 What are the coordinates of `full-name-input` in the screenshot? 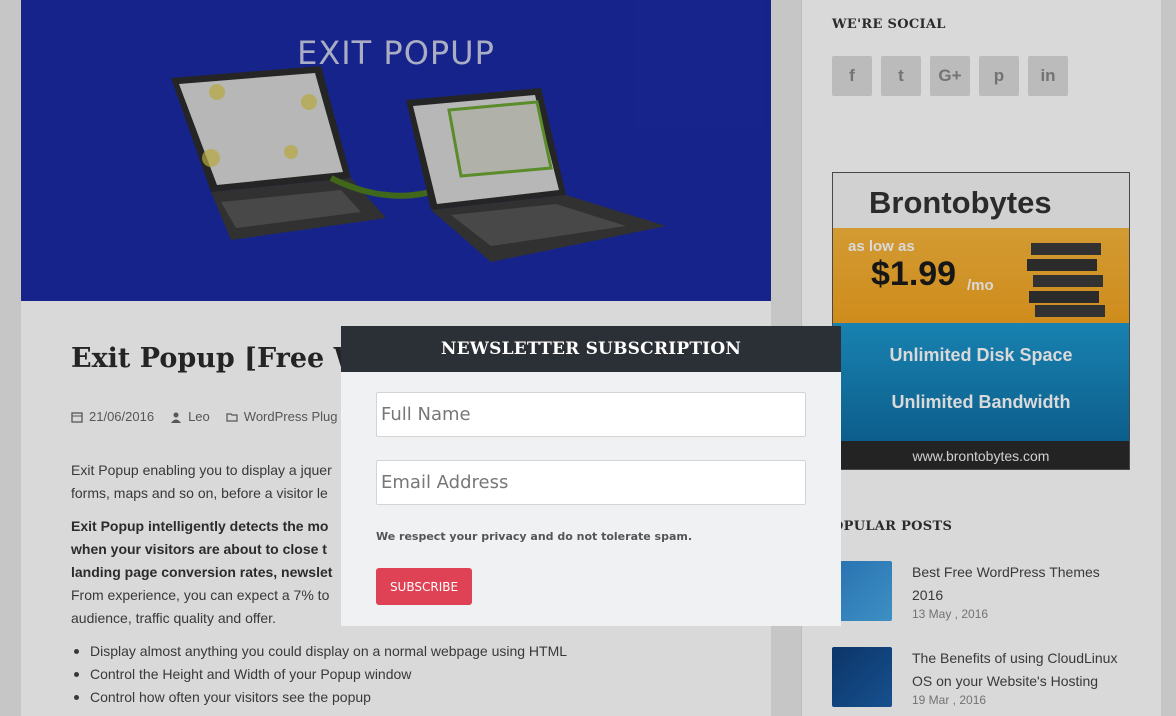 It's located at (591, 414).